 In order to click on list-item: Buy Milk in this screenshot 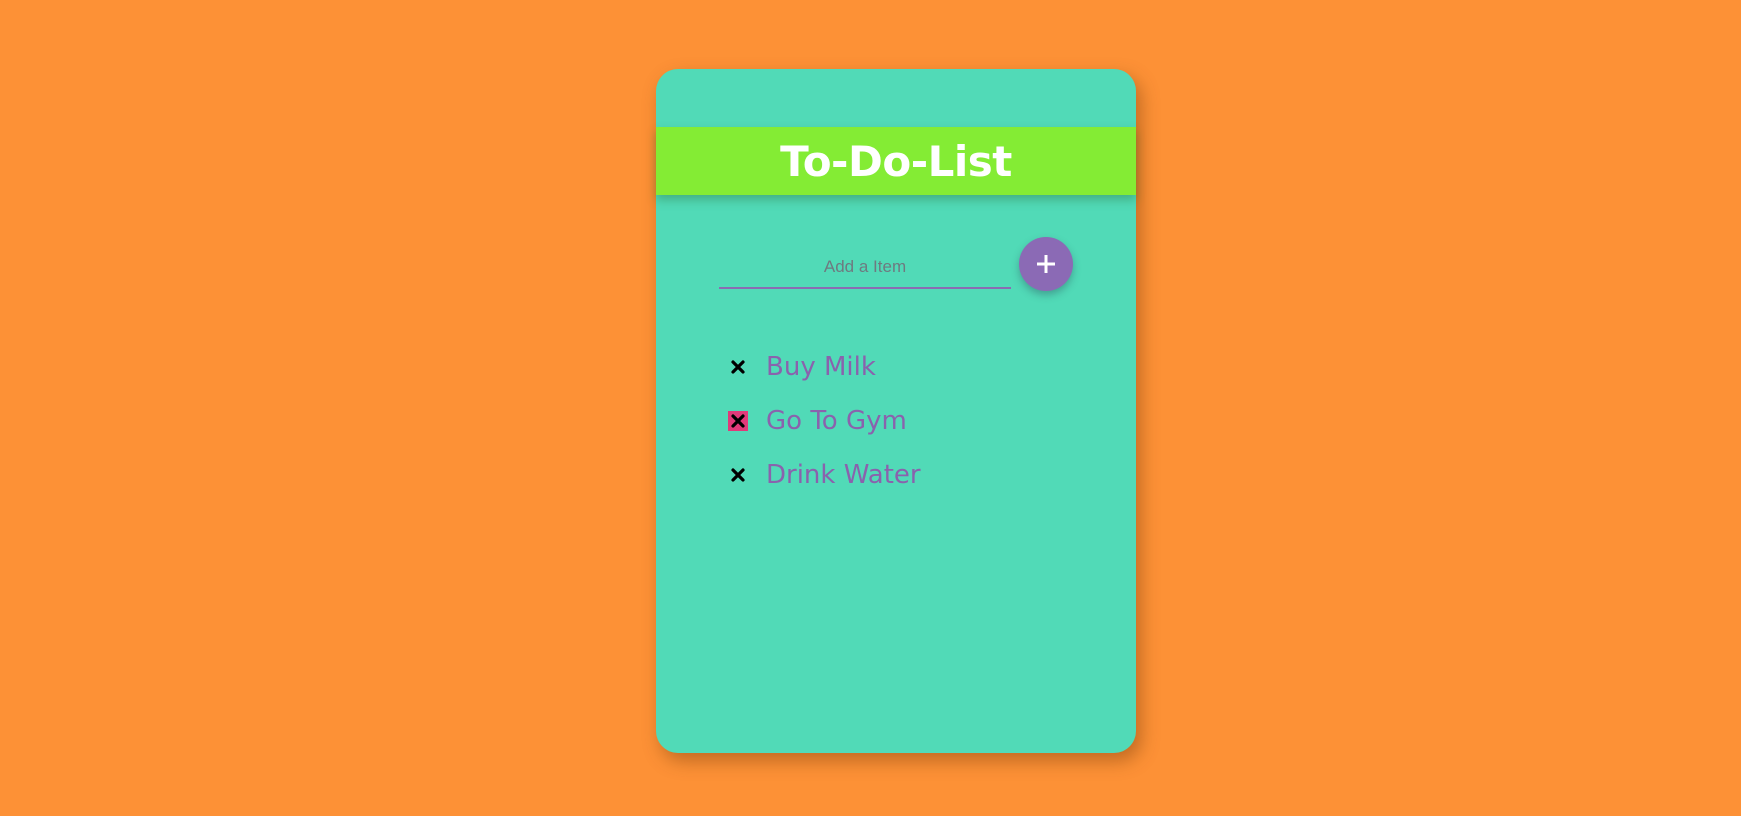, I will do `click(824, 367)`.